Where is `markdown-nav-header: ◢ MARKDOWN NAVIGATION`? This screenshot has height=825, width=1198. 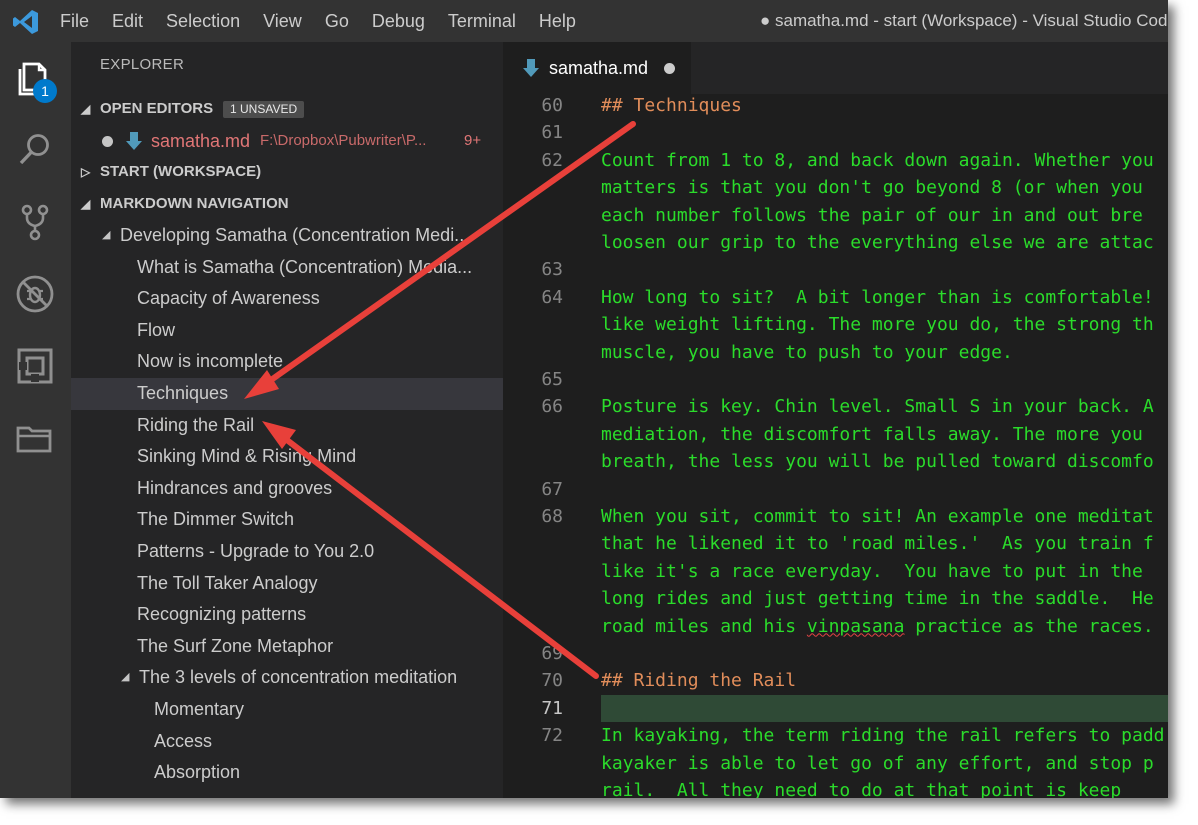
markdown-nav-header: ◢ MARKDOWN NAVIGATION is located at coordinates (287, 204).